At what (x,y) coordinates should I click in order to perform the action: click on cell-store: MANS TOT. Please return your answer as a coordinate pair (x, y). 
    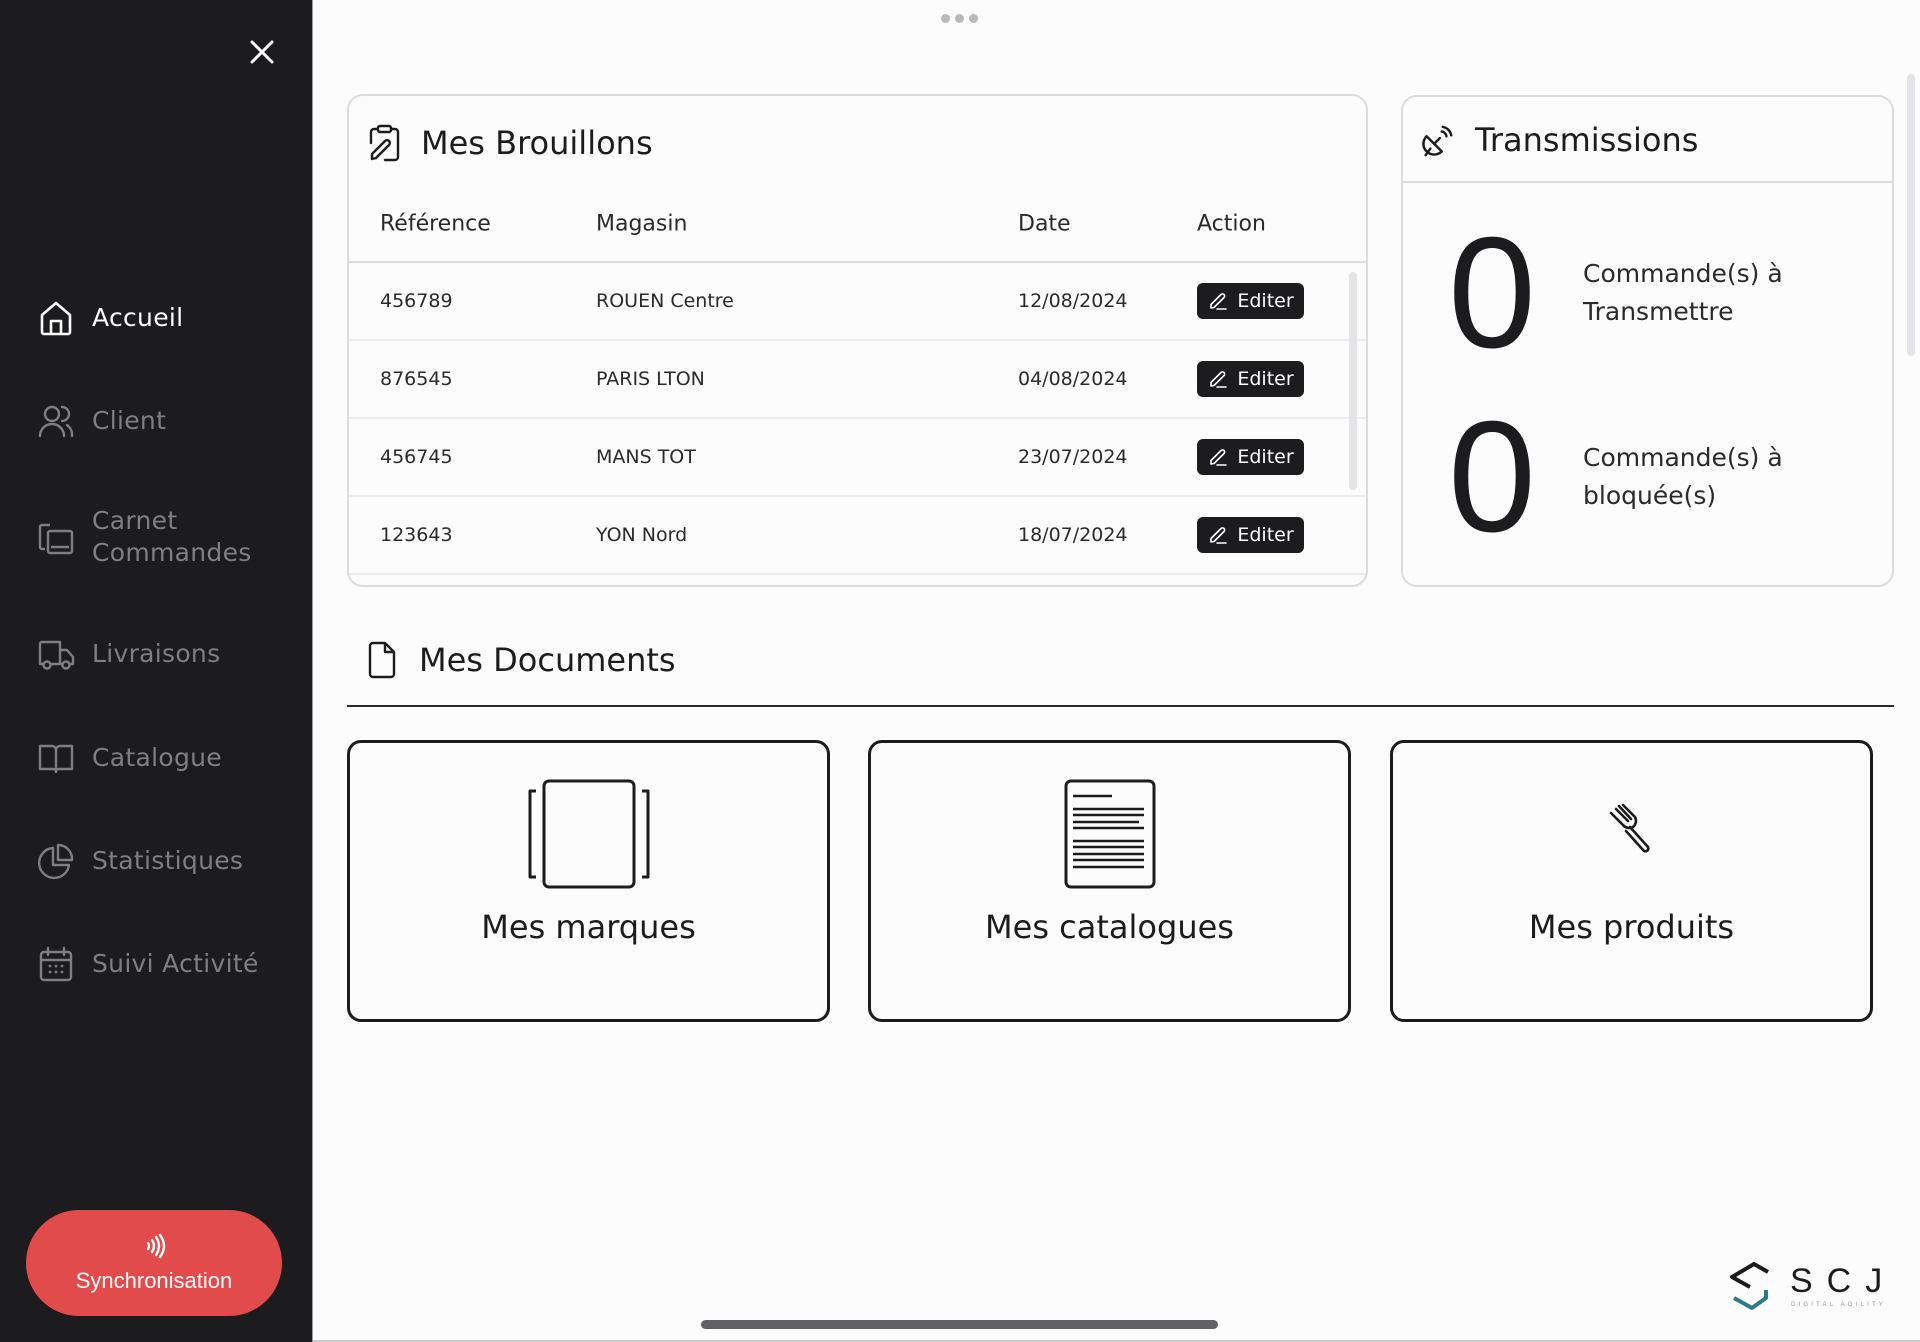
    Looking at the image, I should click on (646, 457).